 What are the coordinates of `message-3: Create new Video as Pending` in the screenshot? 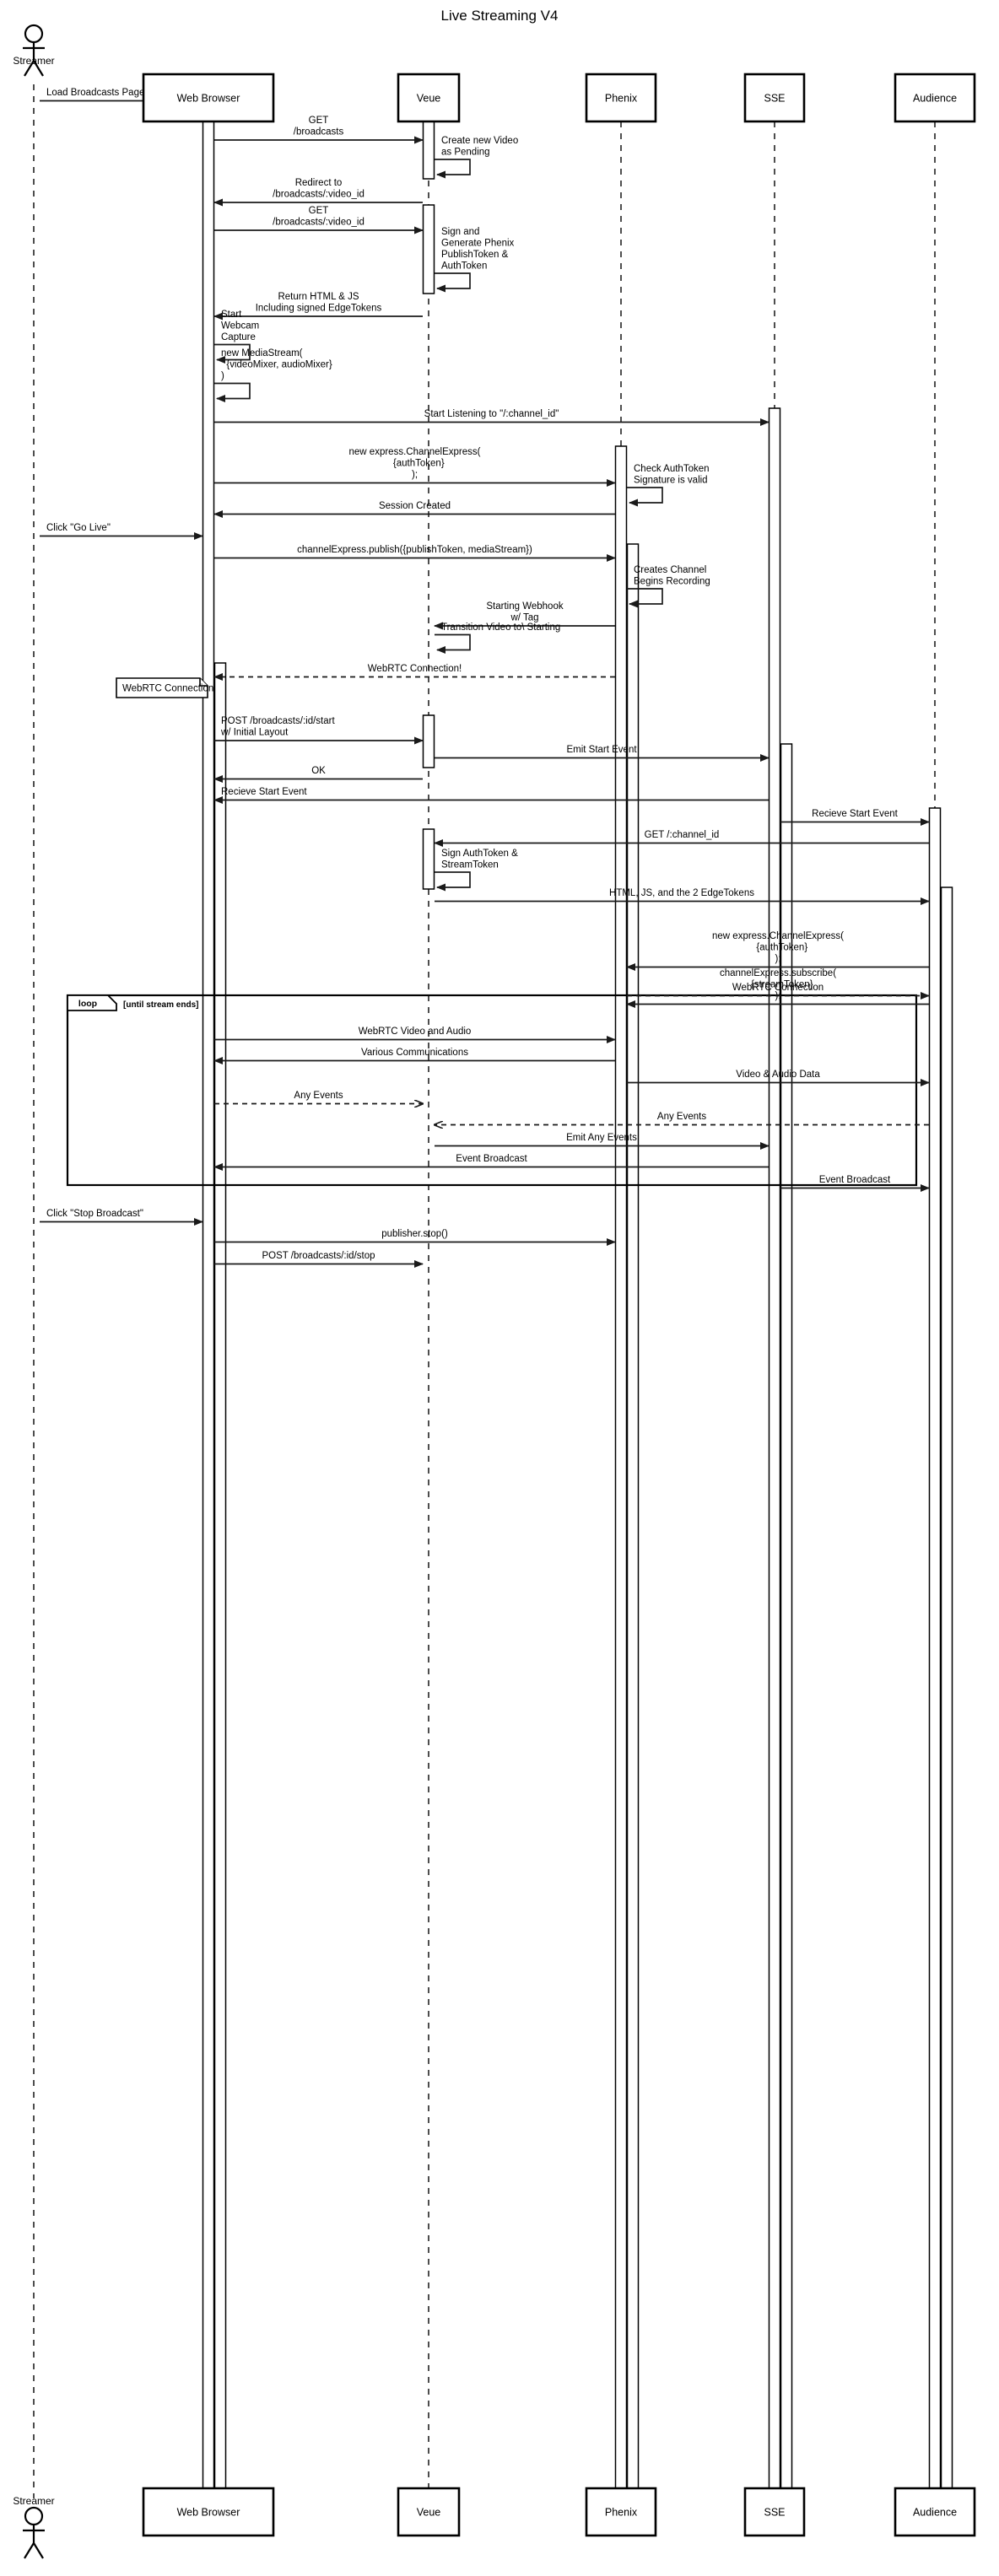 It's located at (476, 157).